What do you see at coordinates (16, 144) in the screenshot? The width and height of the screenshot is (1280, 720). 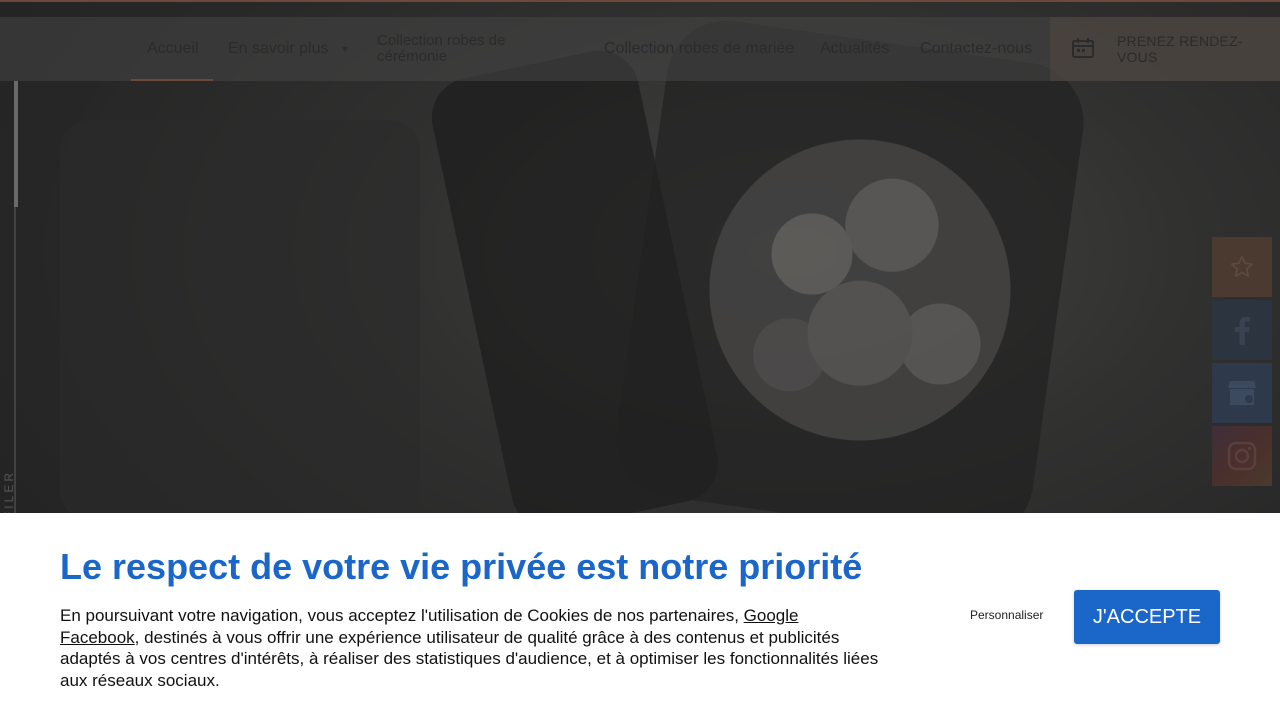 I see `scroll-progress` at bounding box center [16, 144].